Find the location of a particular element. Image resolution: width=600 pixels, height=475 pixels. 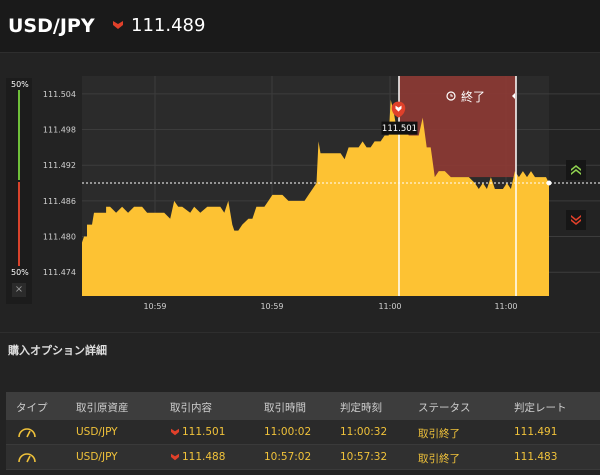

cell-trade-time: 11:00:02 is located at coordinates (288, 432).